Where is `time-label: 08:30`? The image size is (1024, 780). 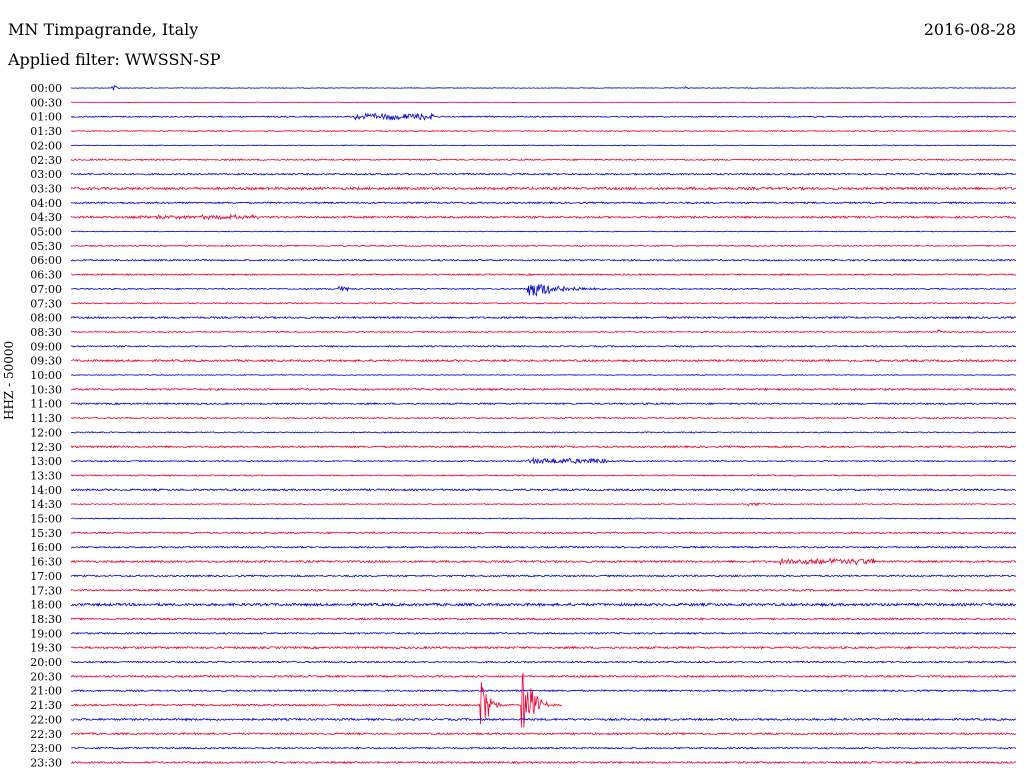 time-label: 08:30 is located at coordinates (46, 332).